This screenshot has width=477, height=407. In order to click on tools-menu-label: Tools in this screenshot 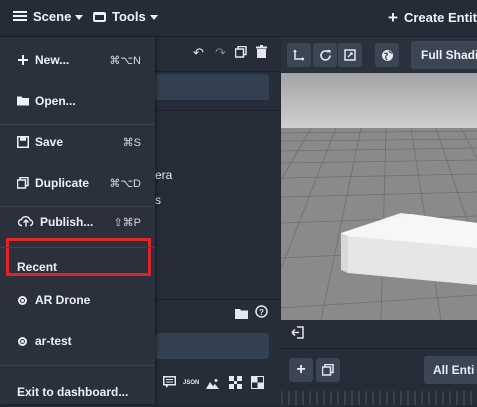, I will do `click(129, 16)`.